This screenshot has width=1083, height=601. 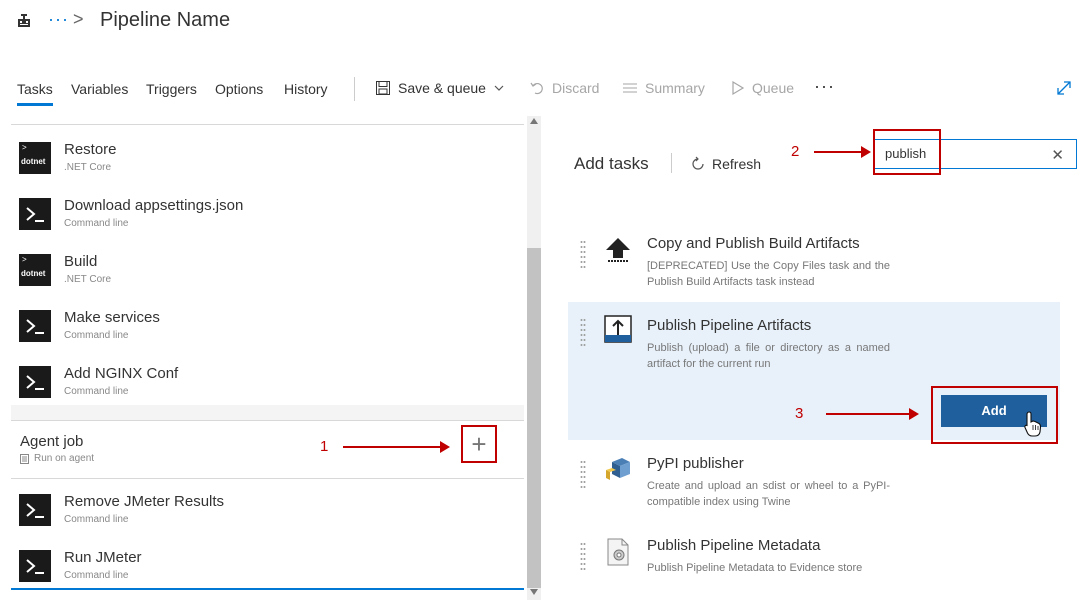 What do you see at coordinates (611, 163) in the screenshot?
I see `add-tasks-title: Add tasks` at bounding box center [611, 163].